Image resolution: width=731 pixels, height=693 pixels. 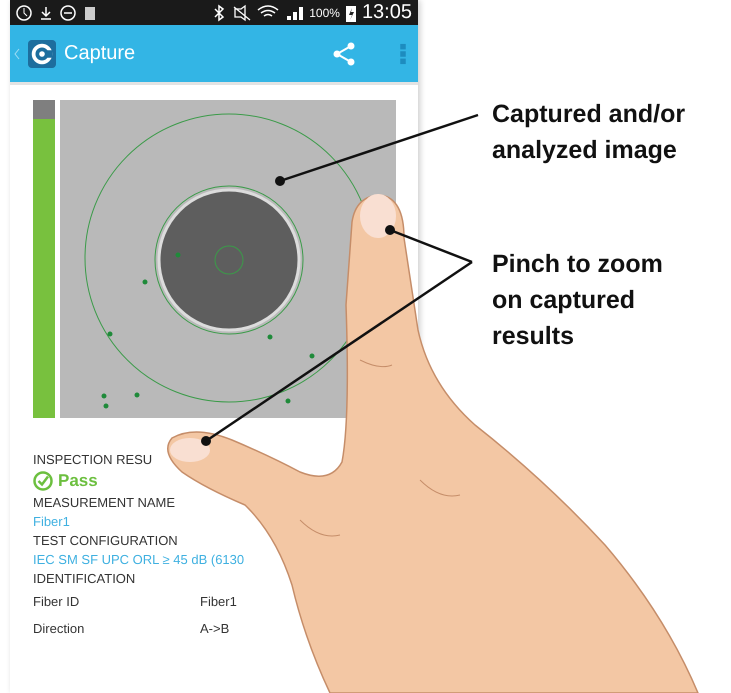 I want to click on callout-text: Pinch to zoom on captured results, so click(x=578, y=300).